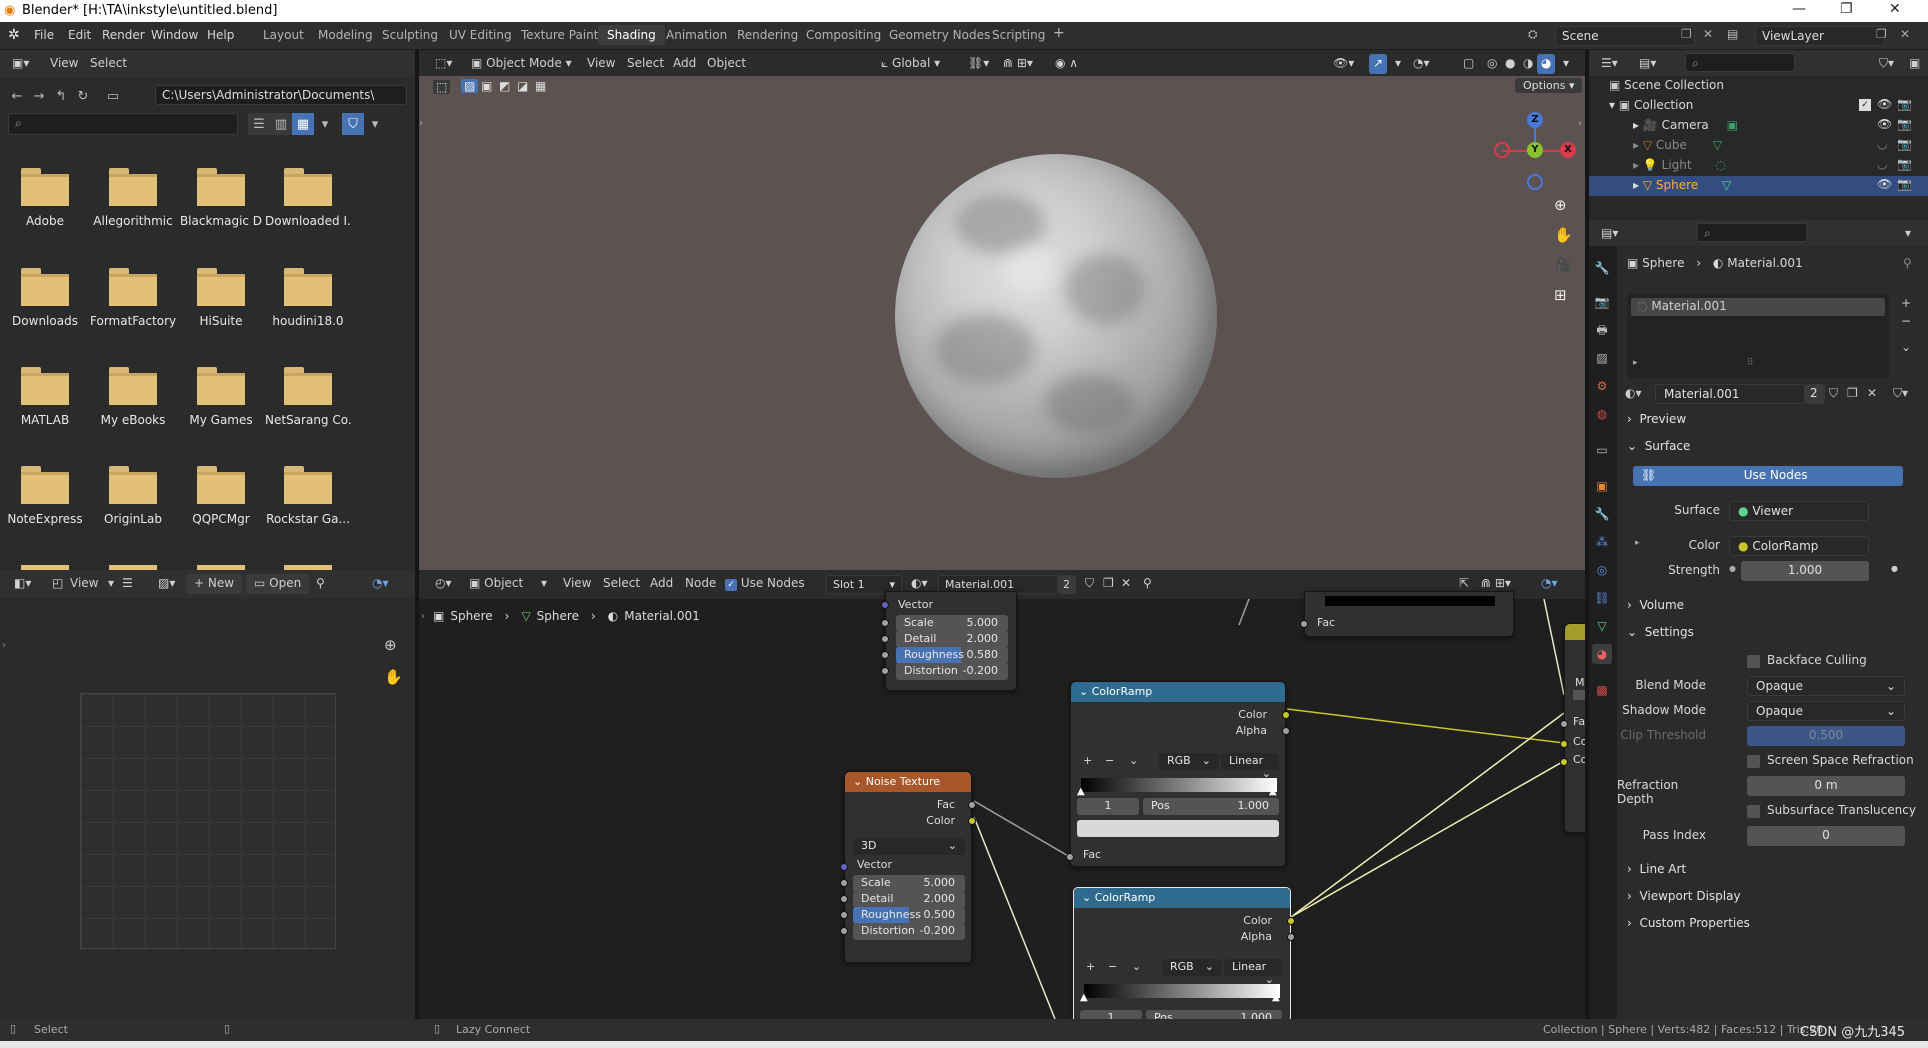  What do you see at coordinates (1602, 570) in the screenshot?
I see `physics-tab-icon: ◎` at bounding box center [1602, 570].